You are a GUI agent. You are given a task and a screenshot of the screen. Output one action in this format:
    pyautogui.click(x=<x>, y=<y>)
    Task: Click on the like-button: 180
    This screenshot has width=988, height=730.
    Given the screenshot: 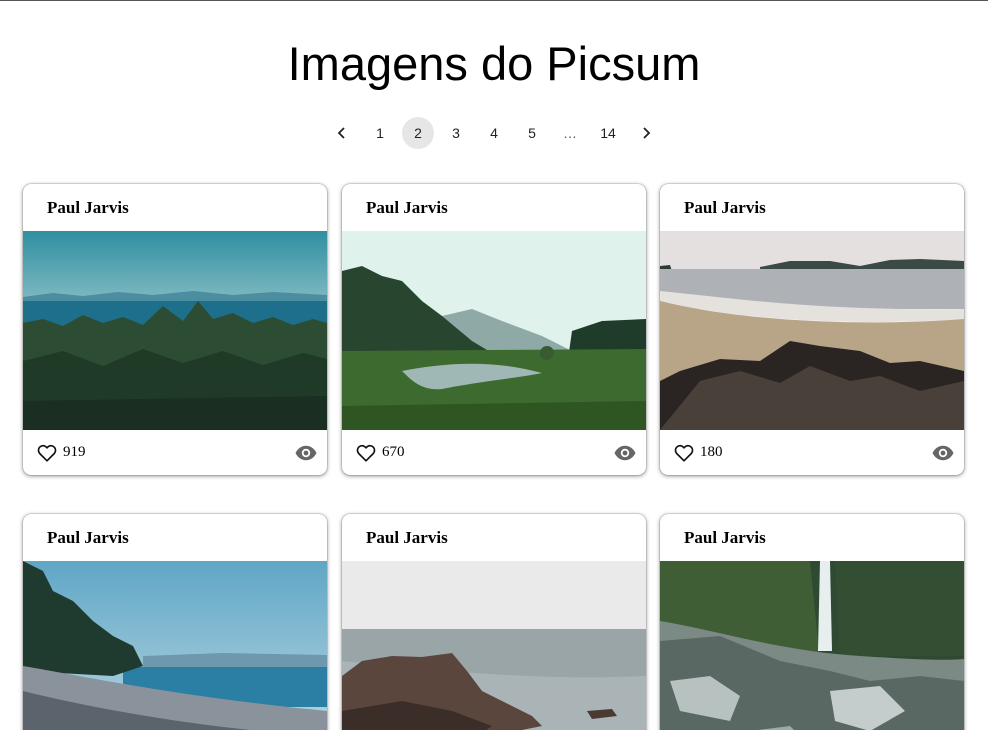 What is the action you would take?
    pyautogui.click(x=698, y=453)
    